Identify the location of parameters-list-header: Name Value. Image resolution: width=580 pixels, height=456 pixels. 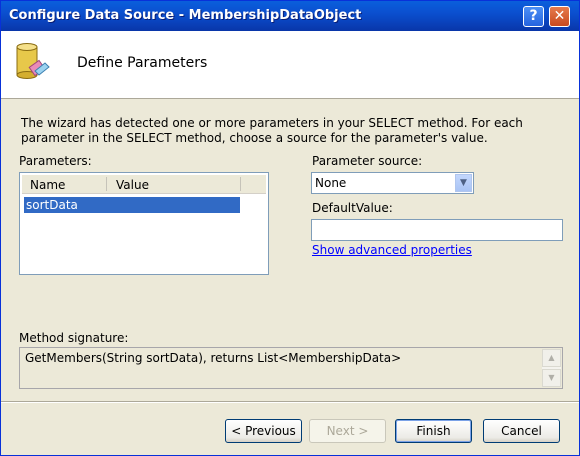
(144, 184).